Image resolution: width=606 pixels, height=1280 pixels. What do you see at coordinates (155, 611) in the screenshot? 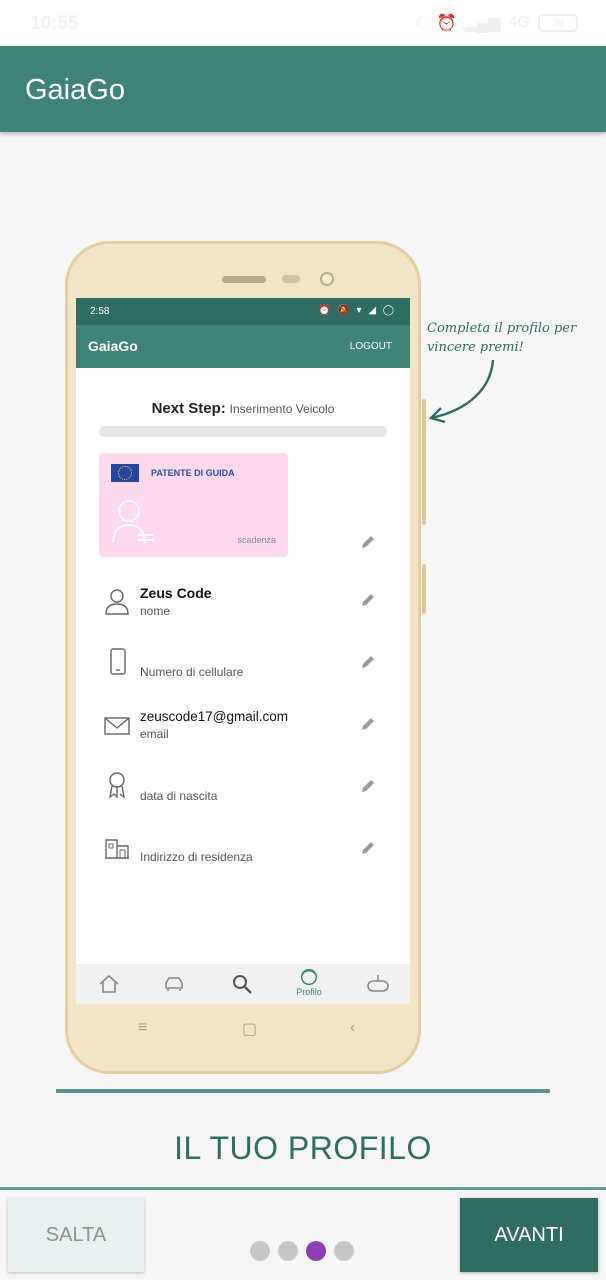
I see `name-label: nome` at bounding box center [155, 611].